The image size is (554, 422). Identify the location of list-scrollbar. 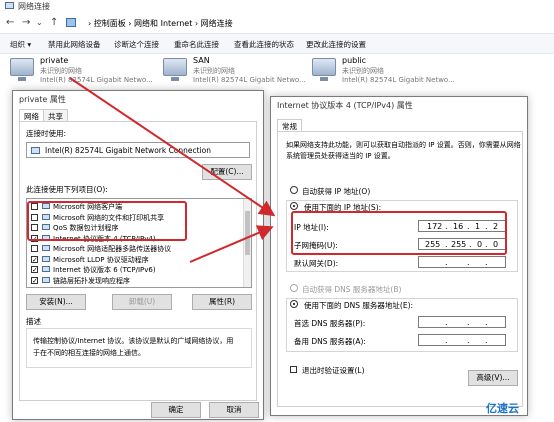
(247, 243).